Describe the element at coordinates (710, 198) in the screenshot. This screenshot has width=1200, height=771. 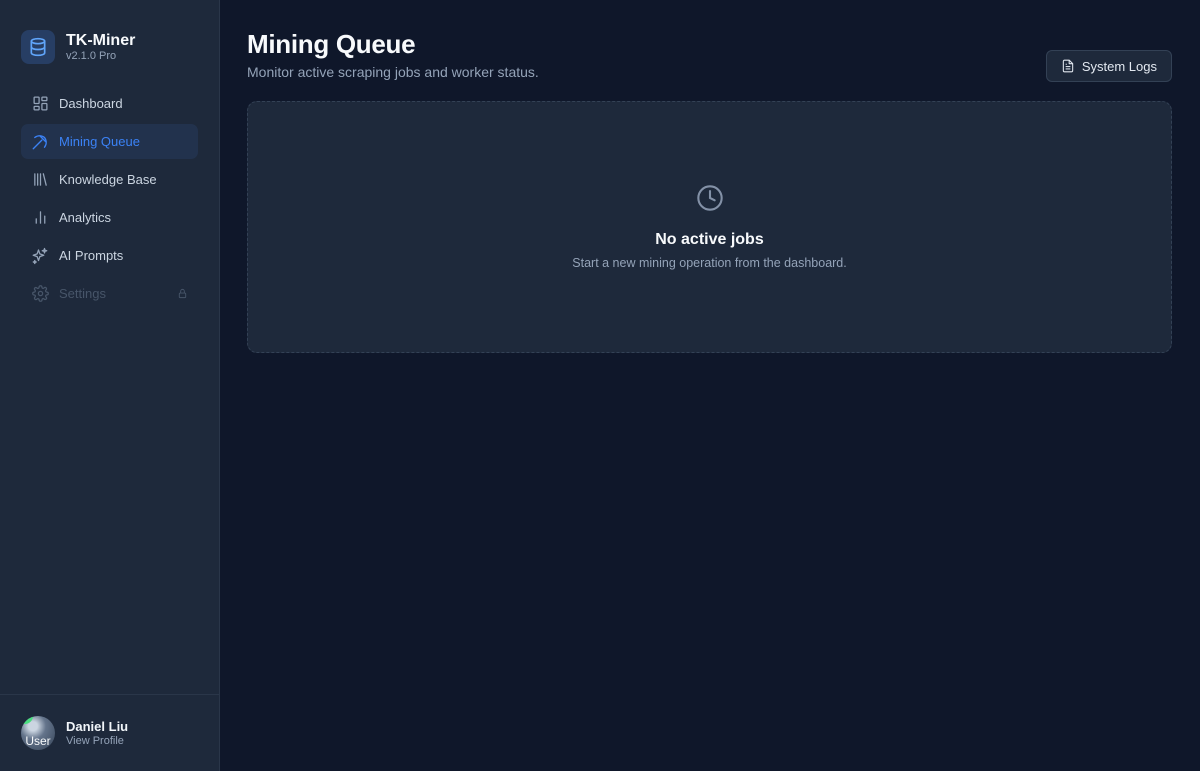
I see `clock-icon` at that location.